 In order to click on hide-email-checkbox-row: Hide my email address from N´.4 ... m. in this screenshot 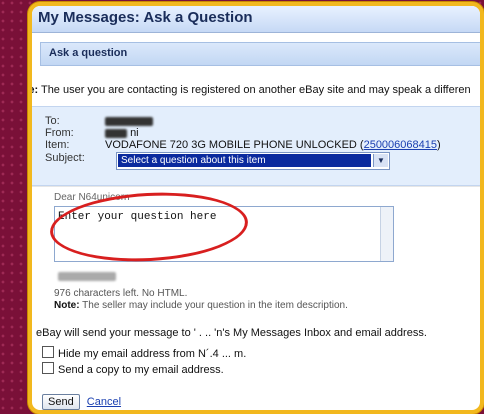, I will do `click(144, 353)`.